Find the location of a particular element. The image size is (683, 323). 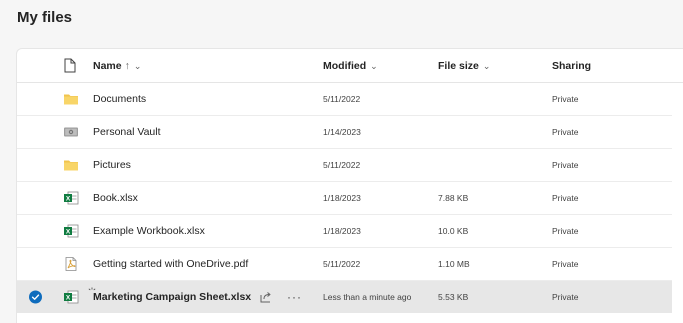

page-title: My files is located at coordinates (45, 17).